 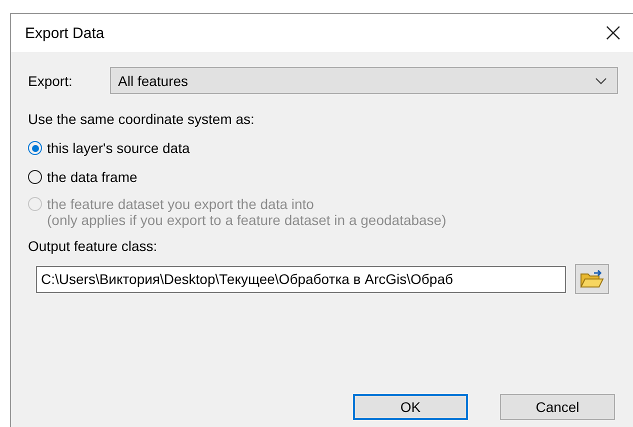 I want to click on output-label: Output feature class:, so click(x=93, y=246).